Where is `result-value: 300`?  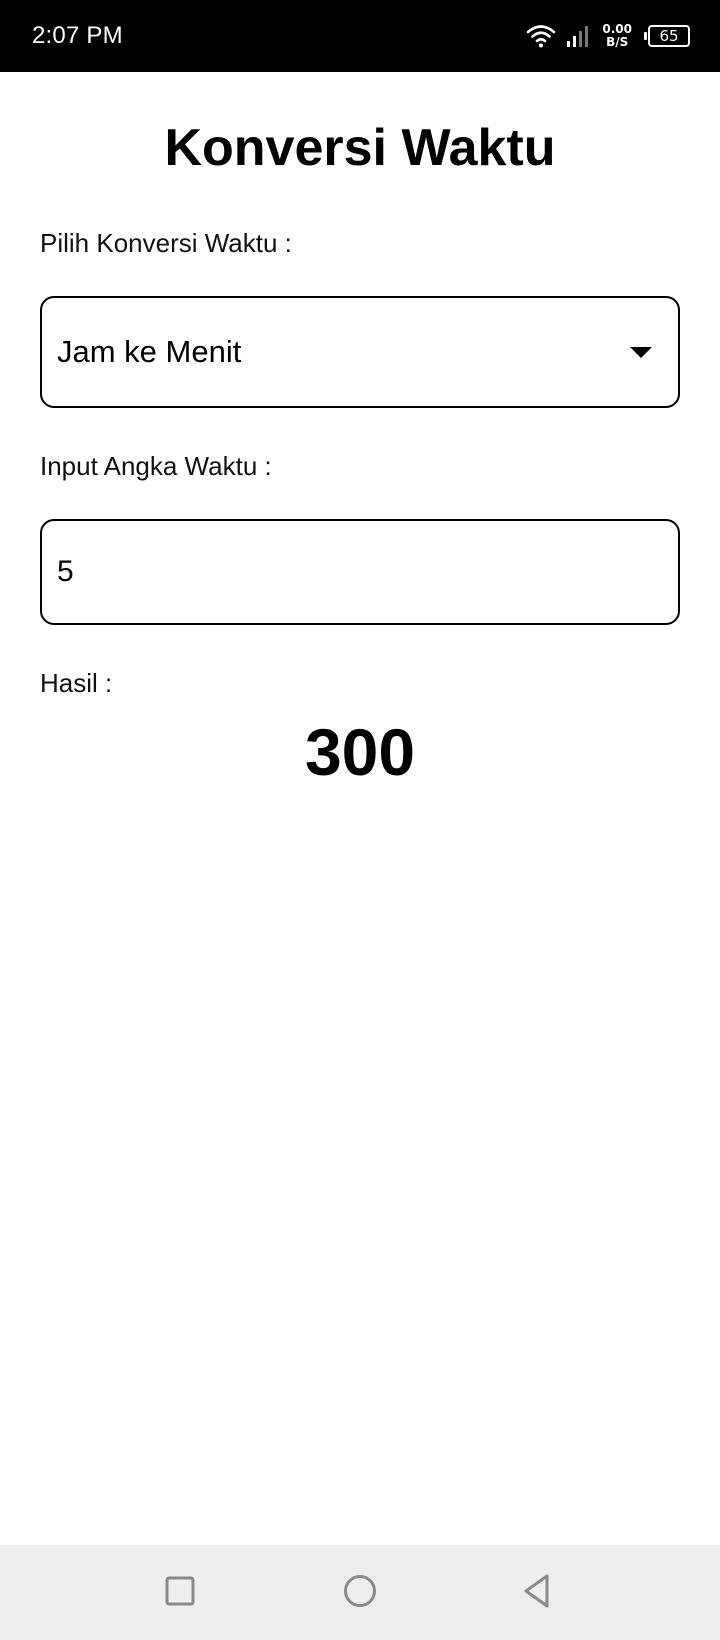
result-value: 300 is located at coordinates (360, 752).